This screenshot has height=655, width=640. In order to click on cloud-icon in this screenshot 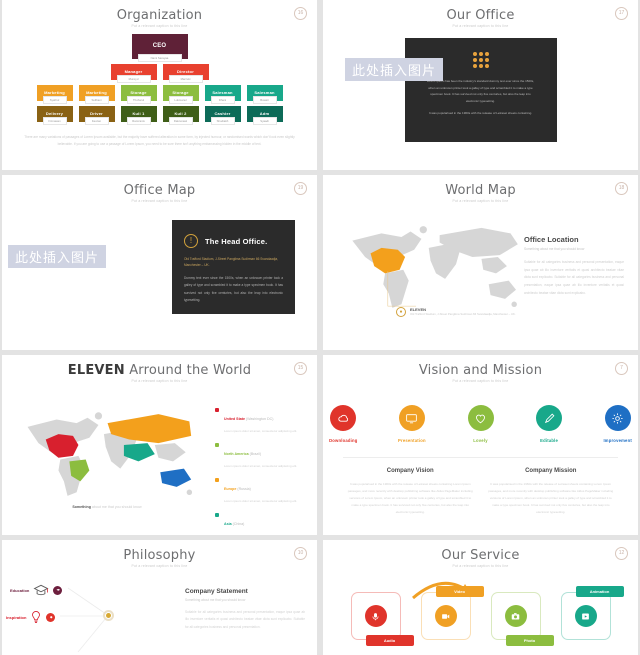, I will do `click(343, 418)`.